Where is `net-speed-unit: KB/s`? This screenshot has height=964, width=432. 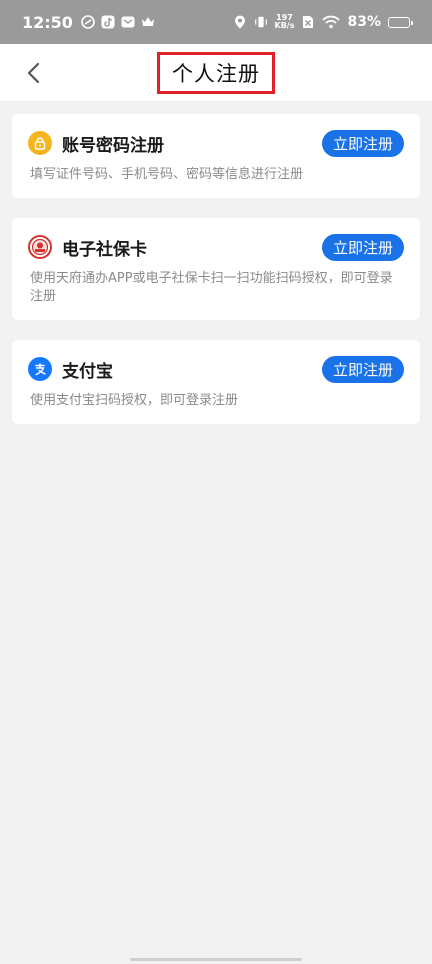 net-speed-unit: KB/s is located at coordinates (284, 25).